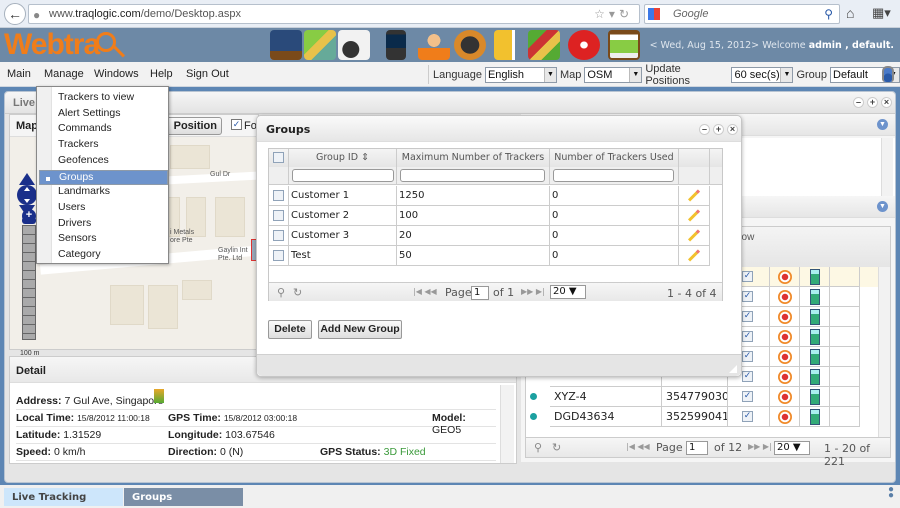 The image size is (900, 508). I want to click on add-new-group-button: Add New Group, so click(360, 329).